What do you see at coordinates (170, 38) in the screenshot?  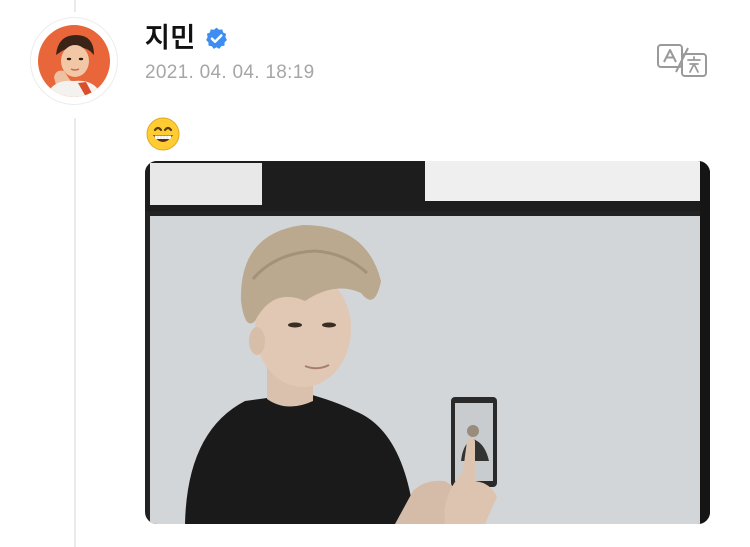 I see `author-name: 지민` at bounding box center [170, 38].